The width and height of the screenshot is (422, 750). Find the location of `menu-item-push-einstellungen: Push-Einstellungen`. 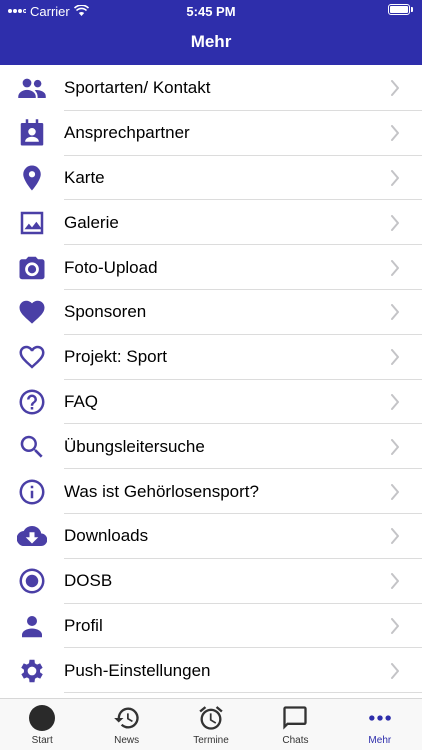

menu-item-push-einstellungen: Push-Einstellungen is located at coordinates (211, 671).